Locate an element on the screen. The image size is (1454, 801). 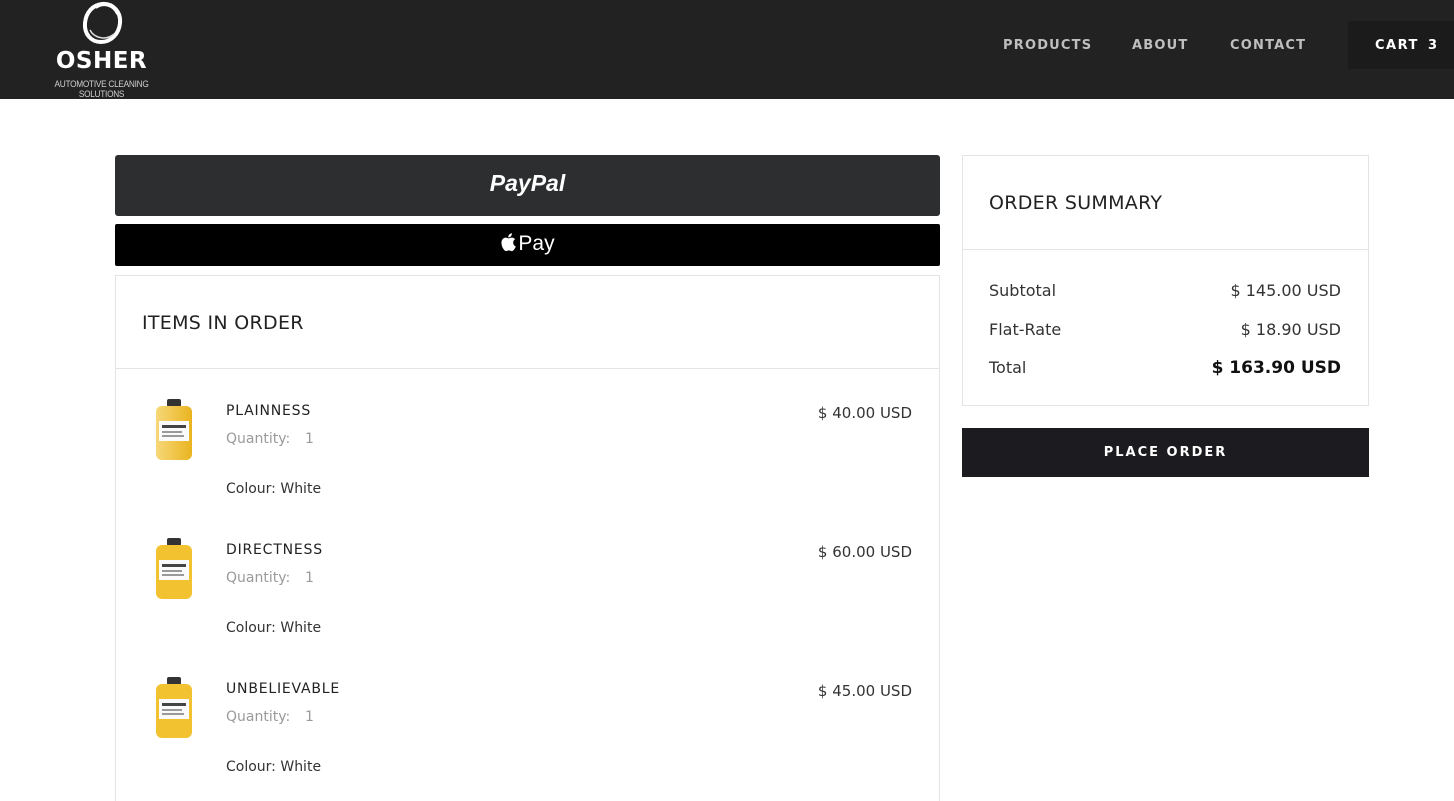
nav-contact-link: CONTACT is located at coordinates (1268, 45).